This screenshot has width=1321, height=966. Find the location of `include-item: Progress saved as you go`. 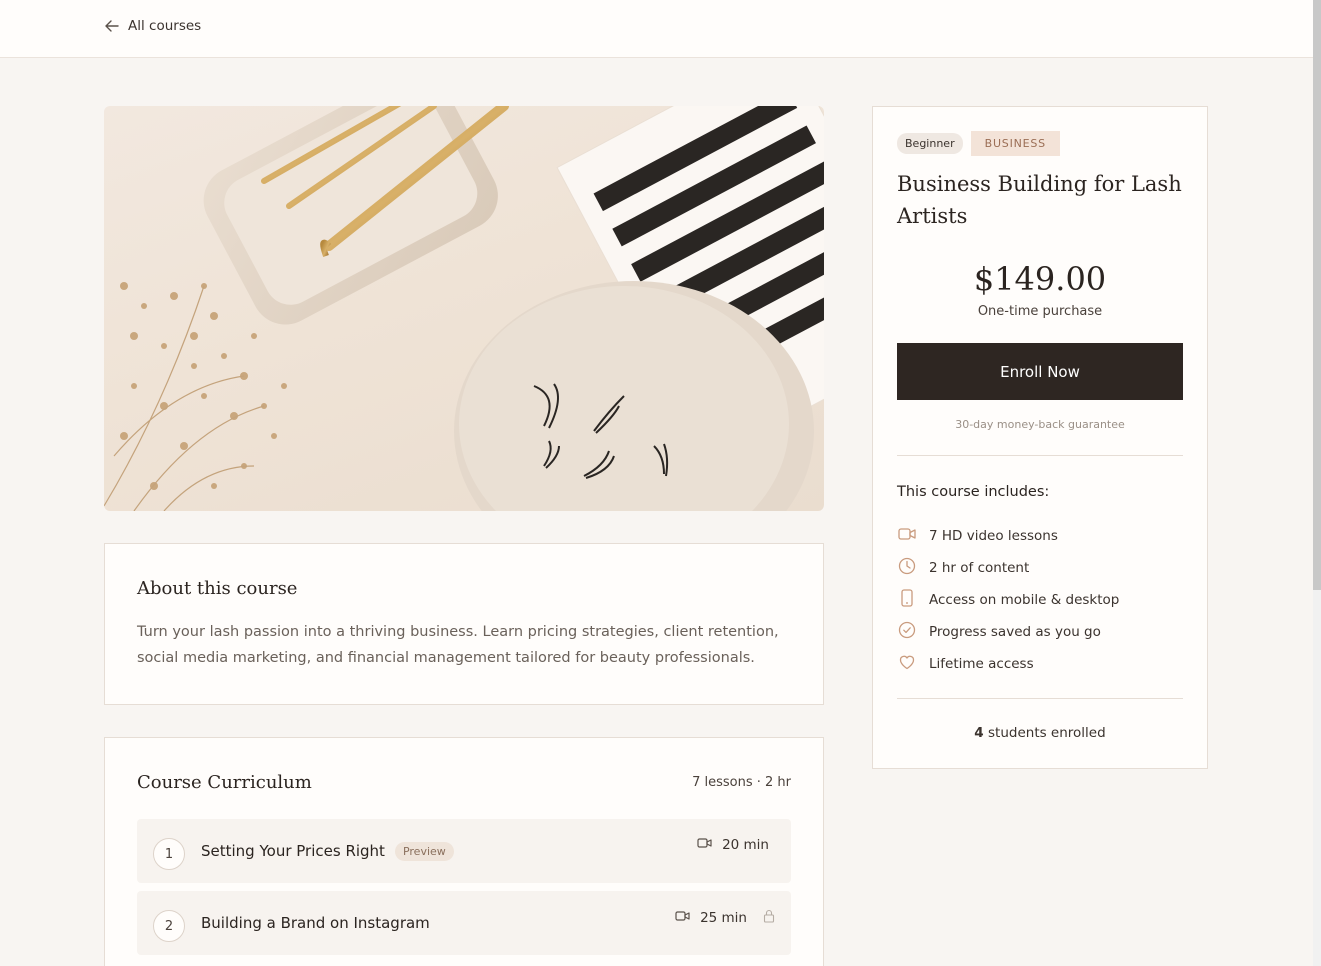

include-item: Progress saved as you go is located at coordinates (1040, 632).